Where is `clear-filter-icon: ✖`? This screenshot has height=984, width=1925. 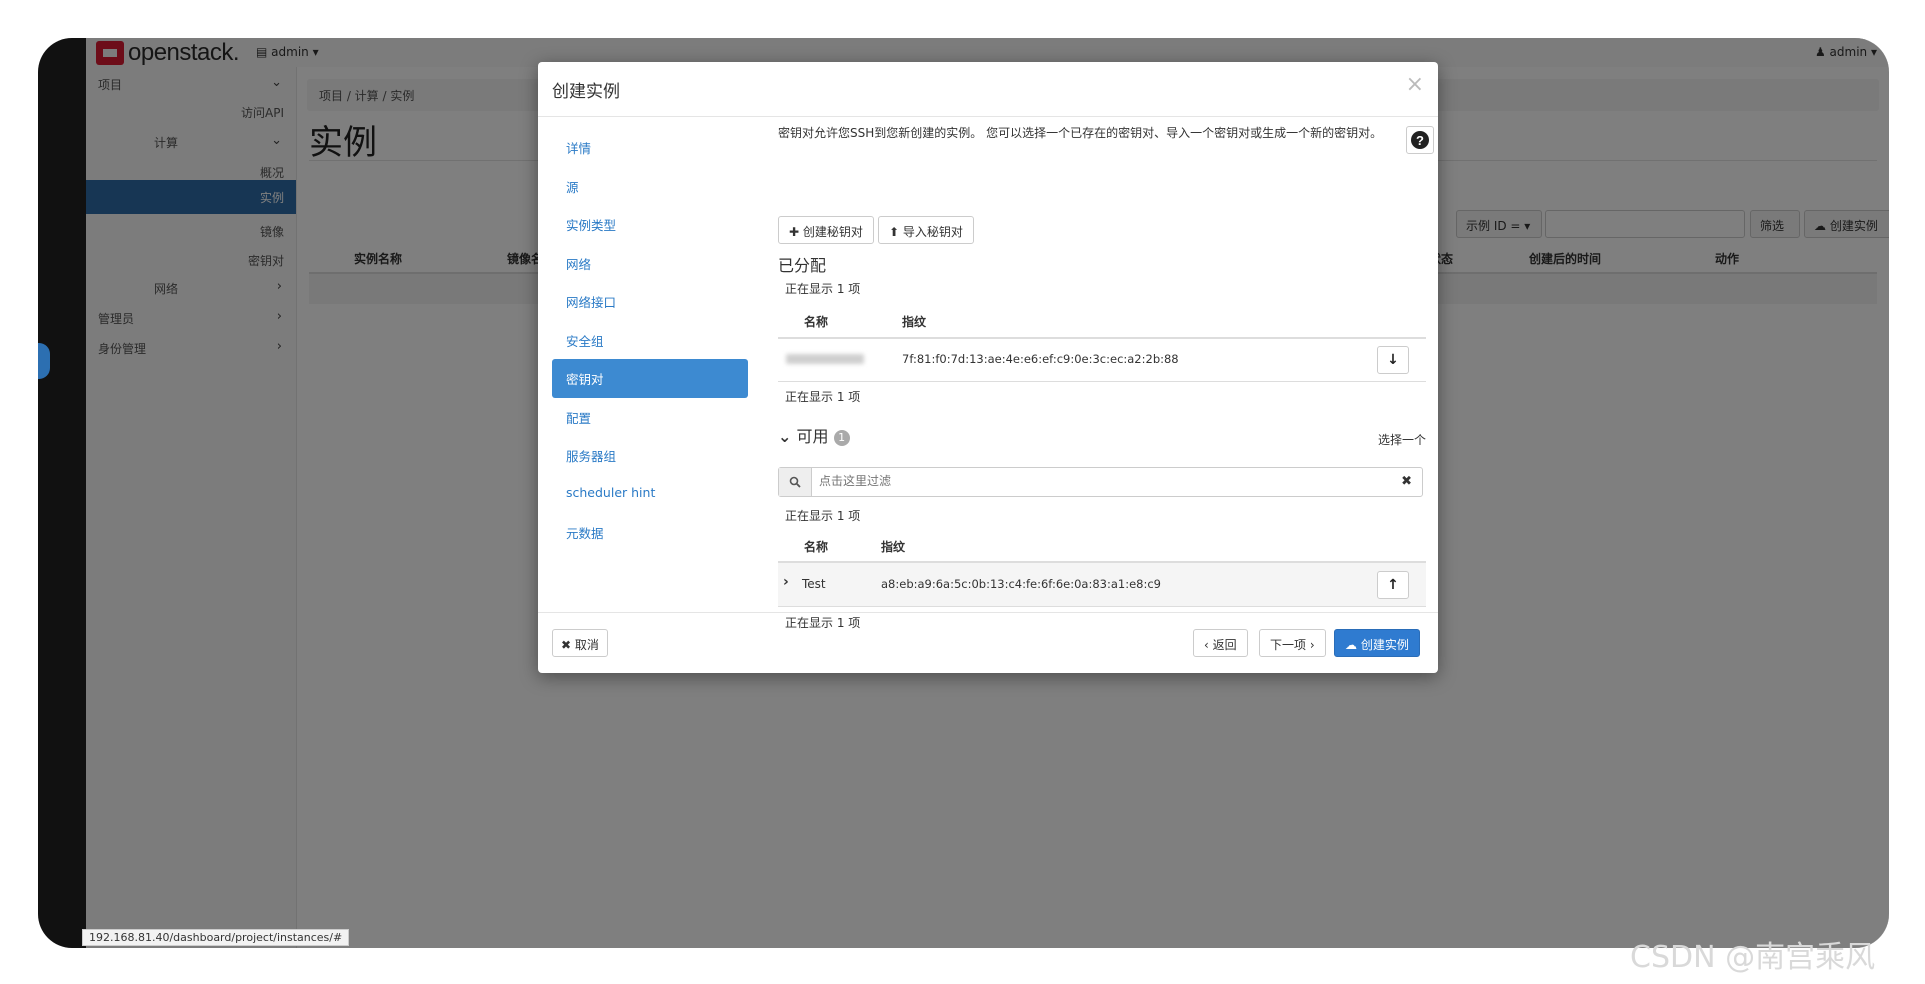 clear-filter-icon: ✖ is located at coordinates (1406, 481).